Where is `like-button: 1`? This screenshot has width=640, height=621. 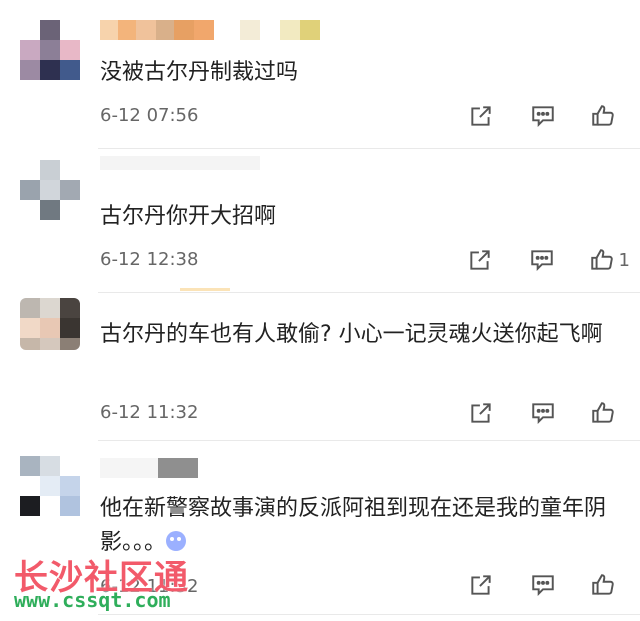 like-button: 1 is located at coordinates (609, 260).